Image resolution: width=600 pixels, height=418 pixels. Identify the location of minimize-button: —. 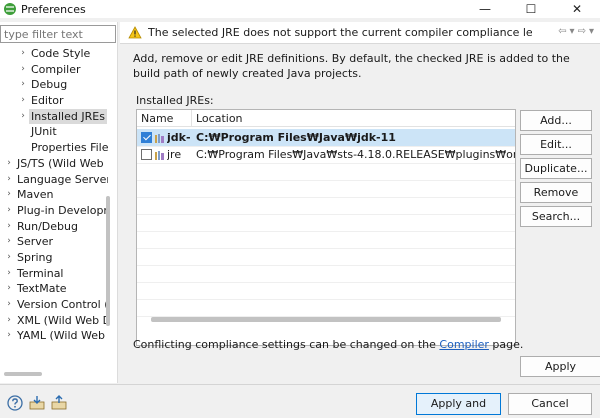
(485, 9).